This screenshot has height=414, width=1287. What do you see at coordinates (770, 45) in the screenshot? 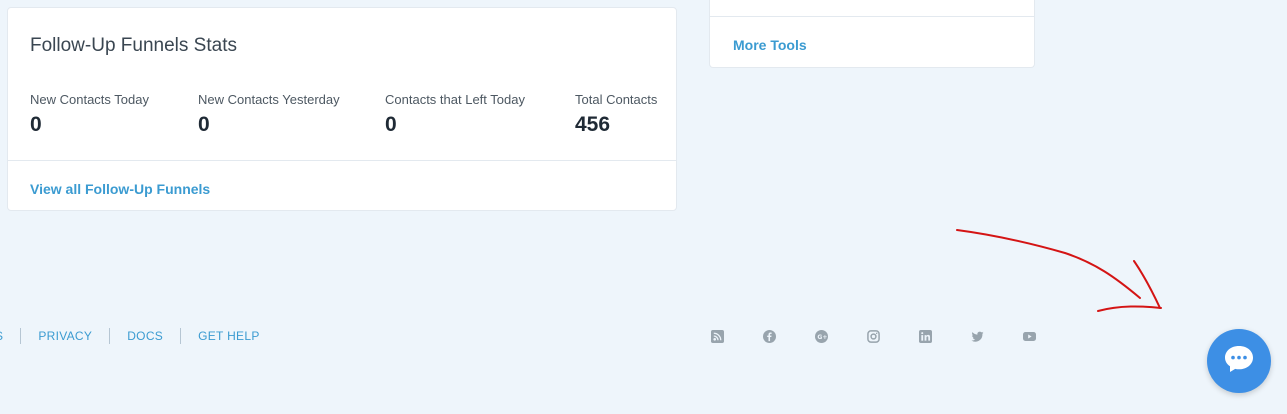
I see `more-tools-link: More Tools` at bounding box center [770, 45].